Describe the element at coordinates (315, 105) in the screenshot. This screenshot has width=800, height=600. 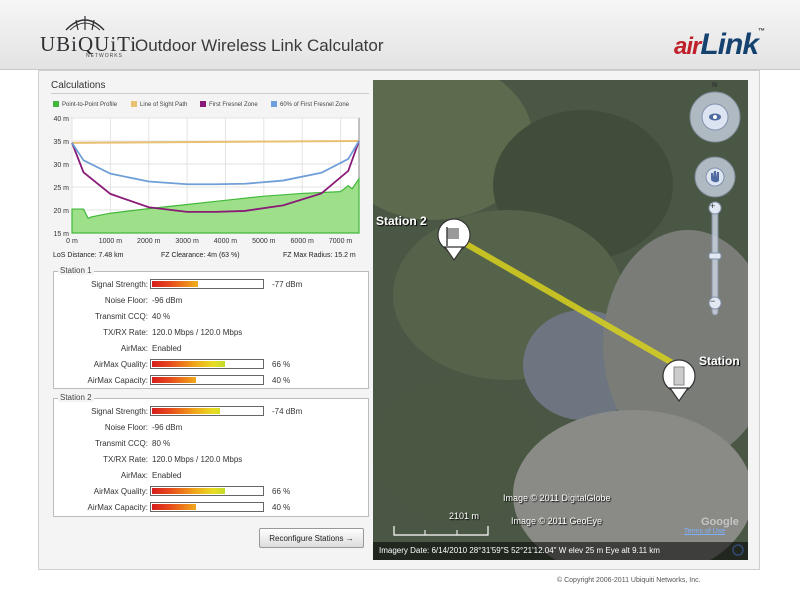
I see `legend-label: 60% of First Fresnel Zone` at that location.